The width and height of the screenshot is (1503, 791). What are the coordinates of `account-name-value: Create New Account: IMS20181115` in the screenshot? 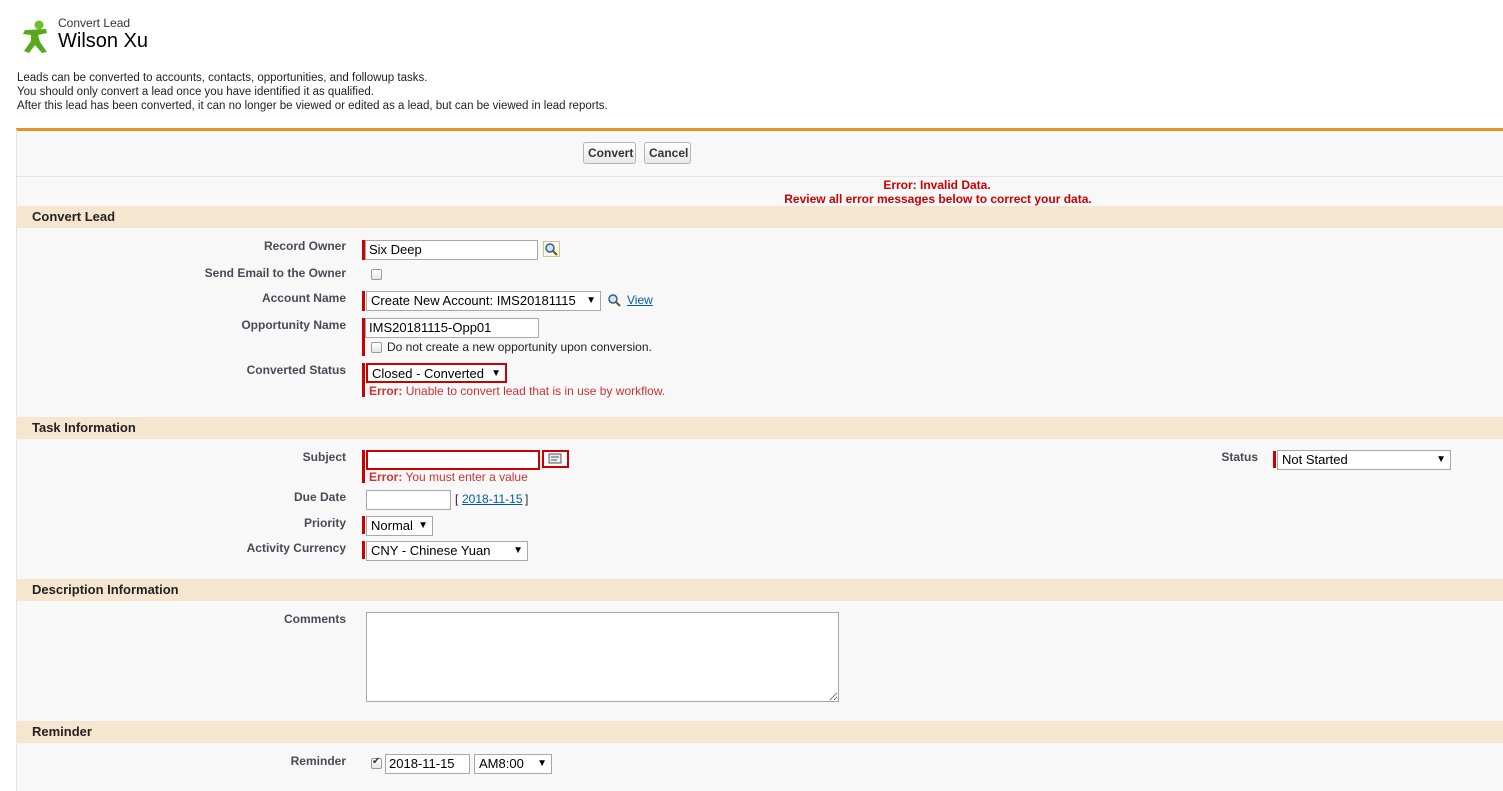 It's located at (473, 300).